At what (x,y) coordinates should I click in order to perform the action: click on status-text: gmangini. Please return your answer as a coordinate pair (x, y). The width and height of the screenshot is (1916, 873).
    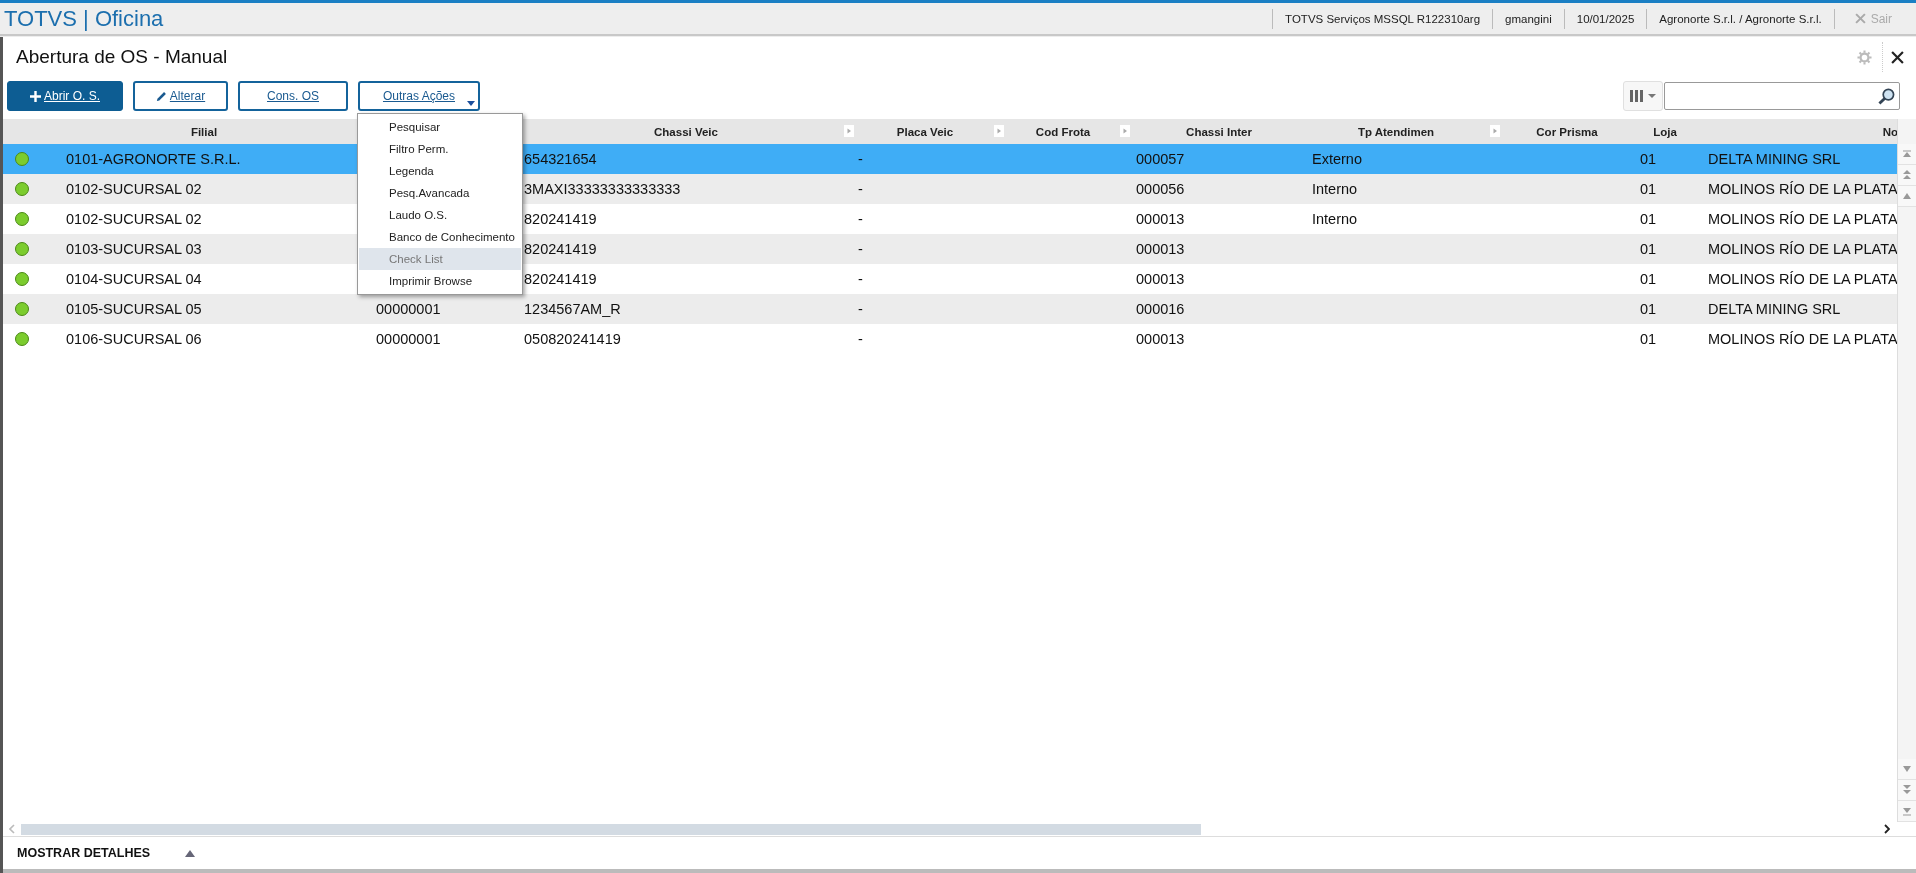
    Looking at the image, I should click on (1528, 18).